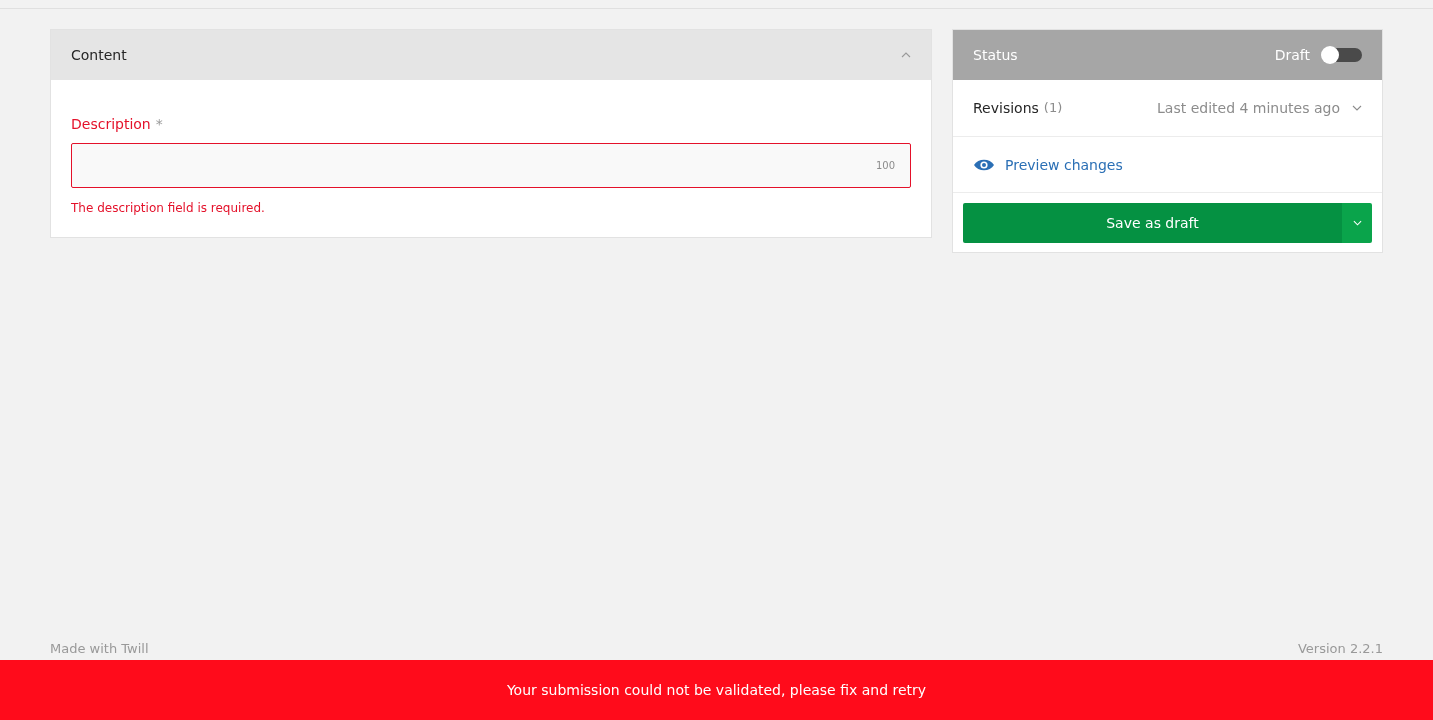 The image size is (1433, 720). What do you see at coordinates (906, 55) in the screenshot?
I see `collapse-icon` at bounding box center [906, 55].